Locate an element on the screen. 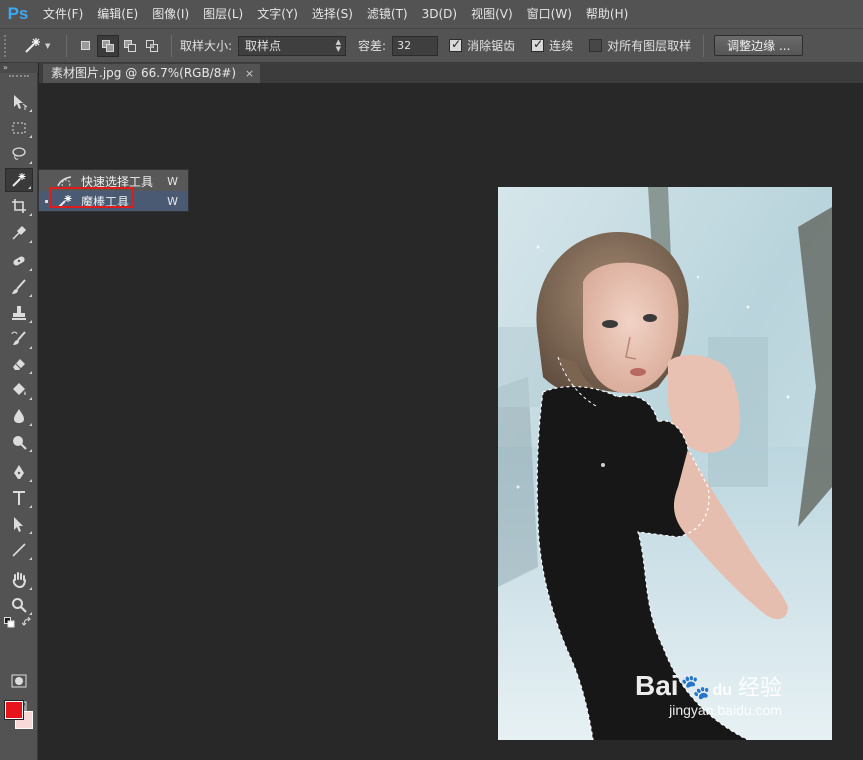 The width and height of the screenshot is (863, 760). line-icon is located at coordinates (19, 550).